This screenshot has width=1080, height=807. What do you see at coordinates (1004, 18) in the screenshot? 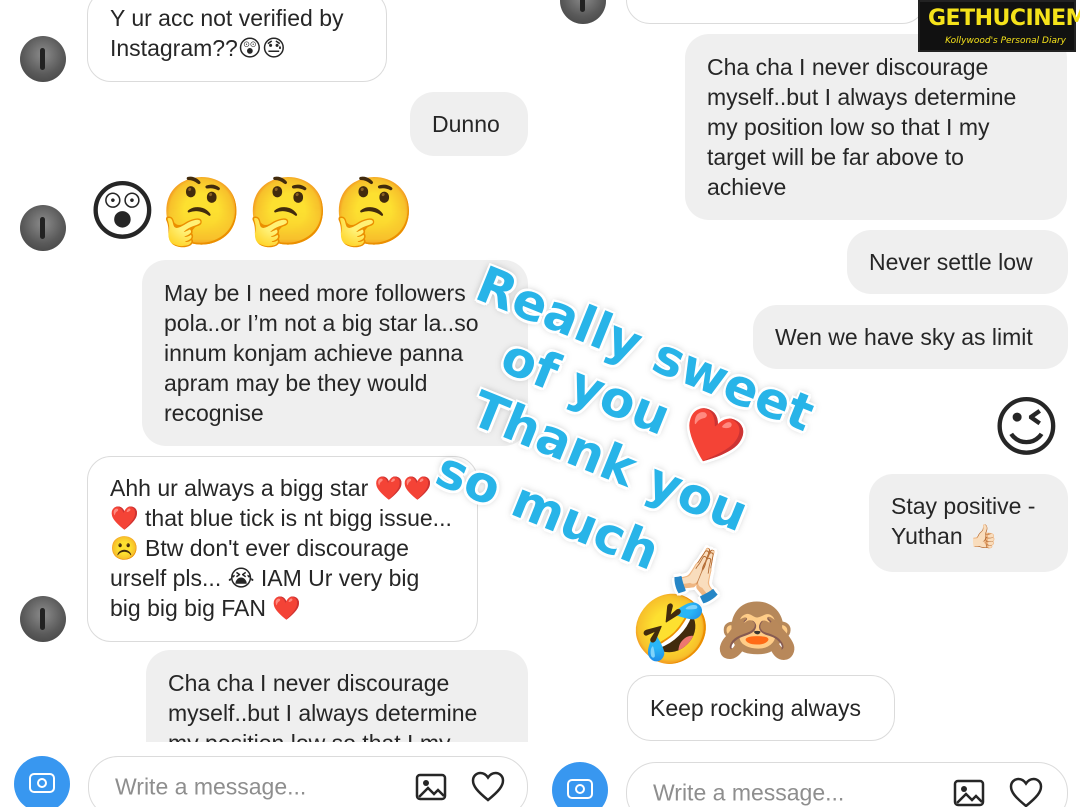
I see `watermark-name: GETHUCINEMA` at bounding box center [1004, 18].